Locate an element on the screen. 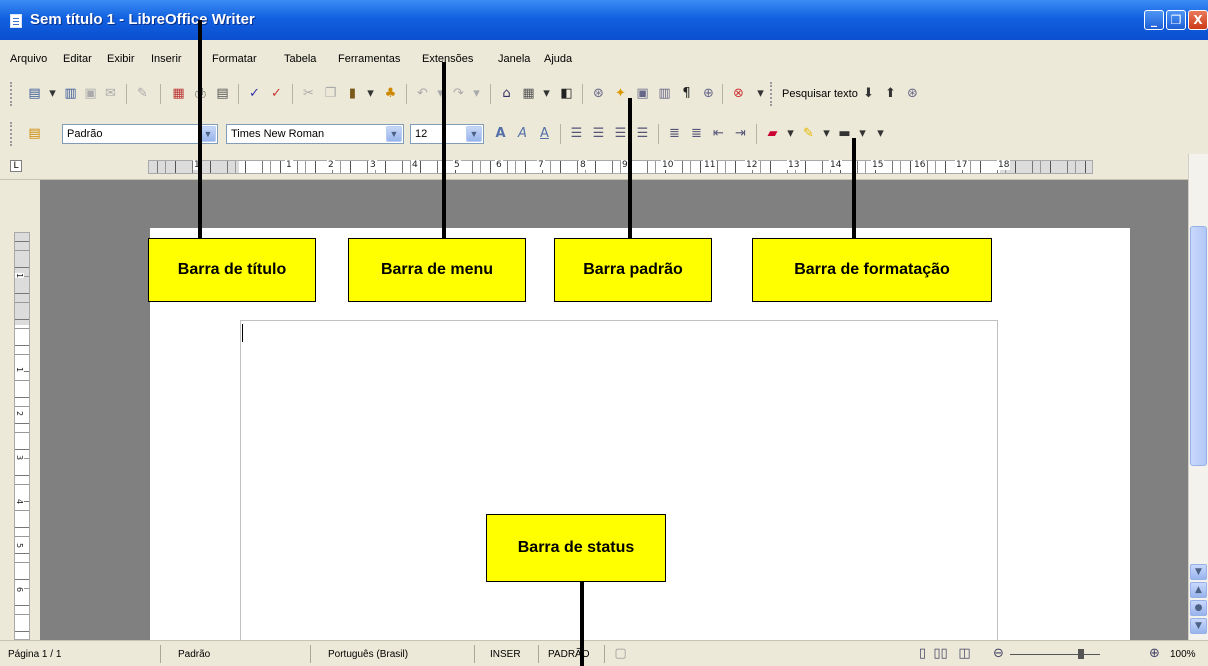 Image resolution: width=1208 pixels, height=666 pixels. edit-file-icon: ✎ is located at coordinates (142, 93).